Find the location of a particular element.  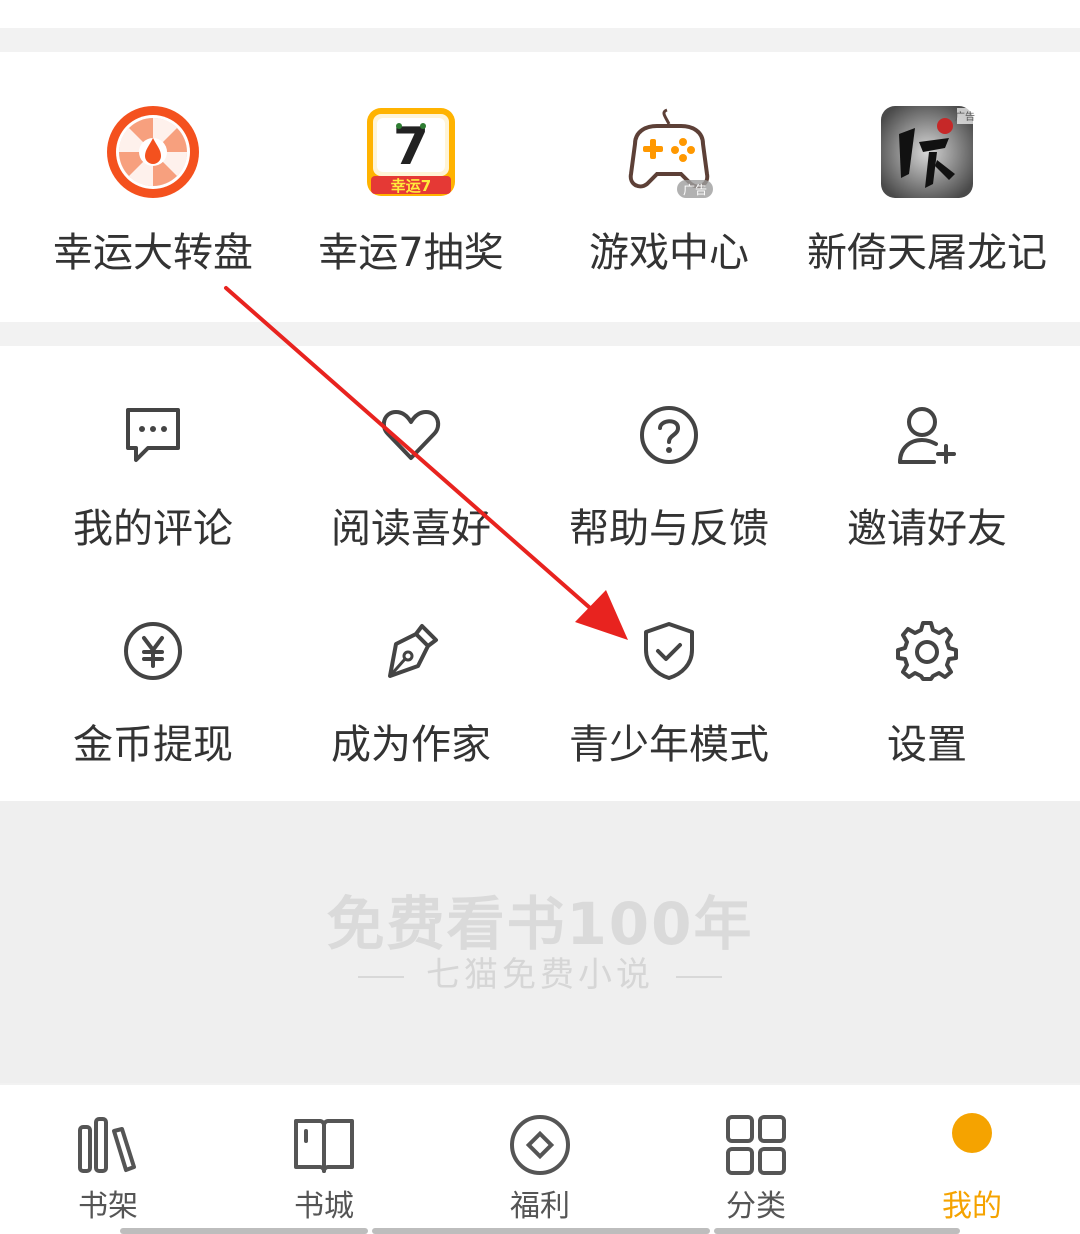

grid-icon is located at coordinates (756, 1145).